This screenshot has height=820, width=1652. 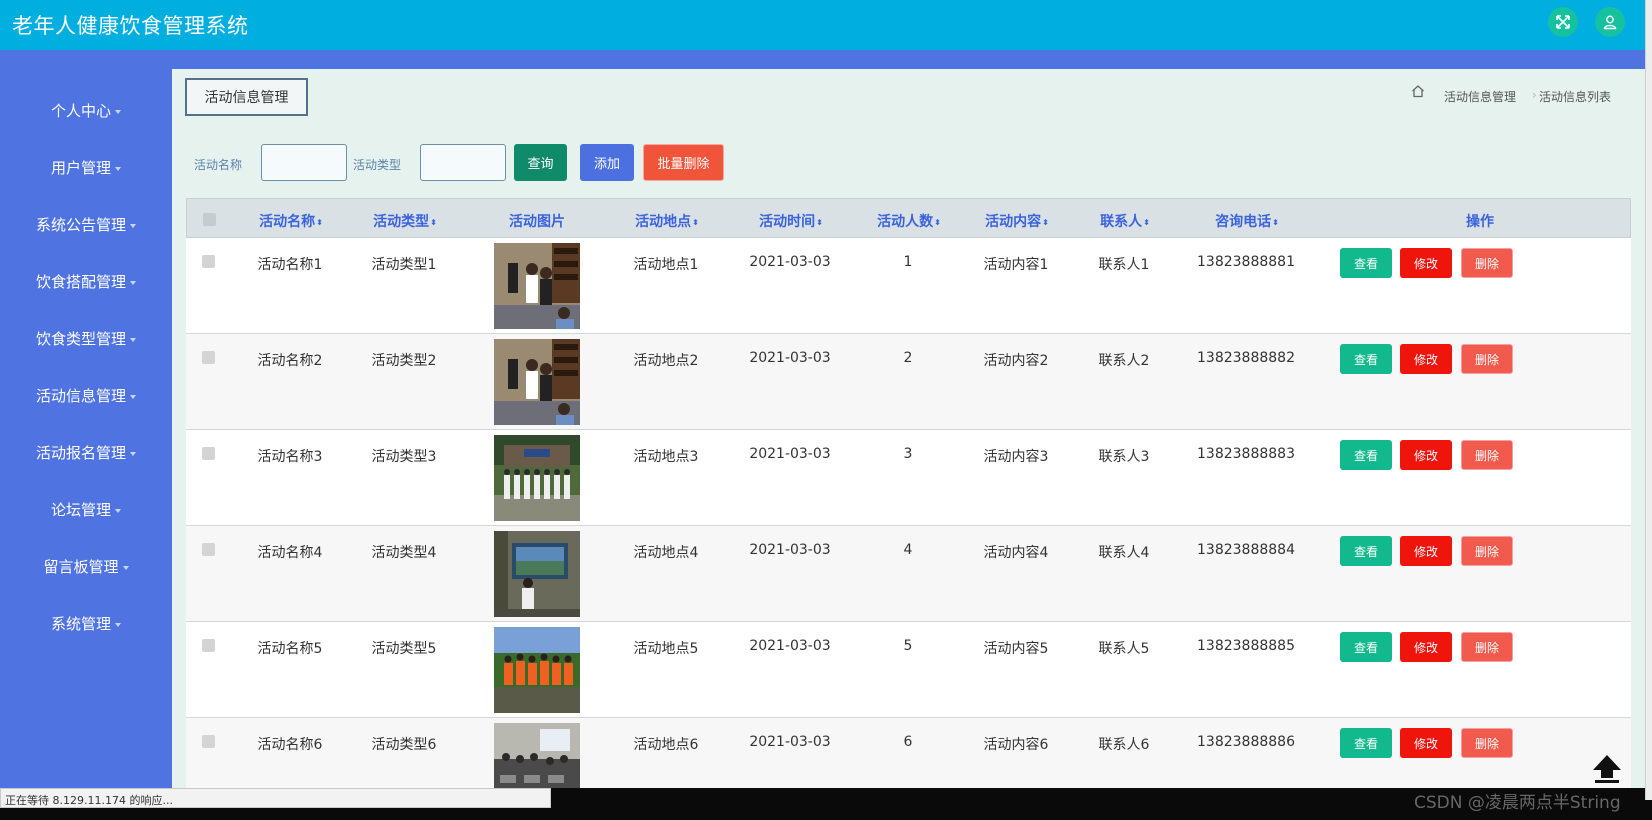 What do you see at coordinates (130, 26) in the screenshot?
I see `app-title: 老年人健康饮食管理系统` at bounding box center [130, 26].